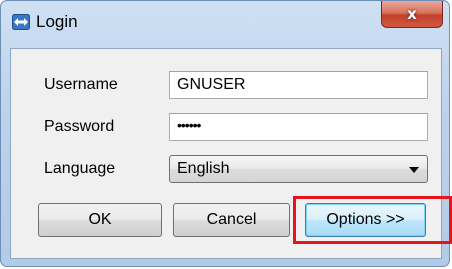  I want to click on chevron-down-icon, so click(414, 170).